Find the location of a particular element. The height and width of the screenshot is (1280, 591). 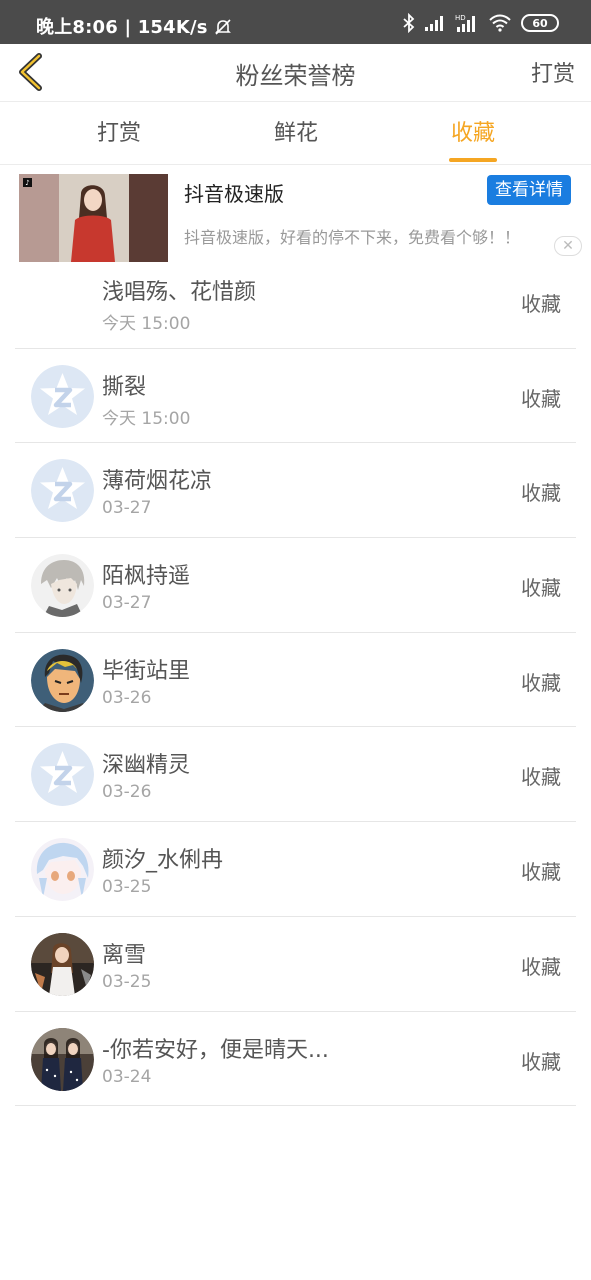

user-name: 浅唱殇、花惜颜 is located at coordinates (179, 292).